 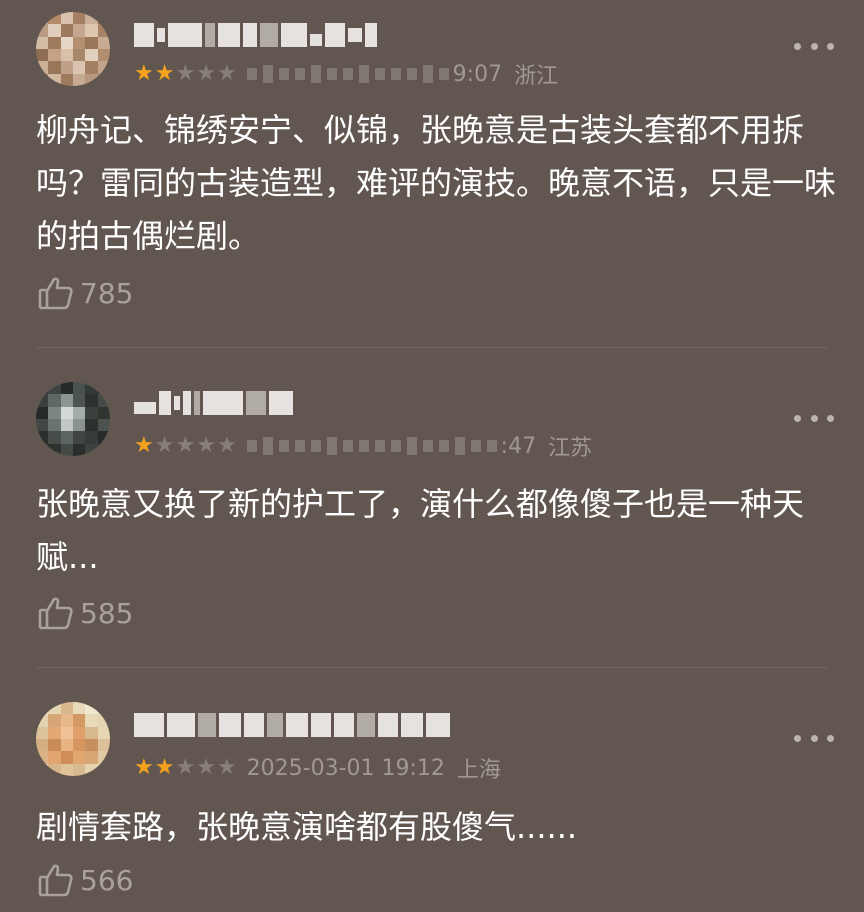 I want to click on like-button: 566, so click(x=85, y=880).